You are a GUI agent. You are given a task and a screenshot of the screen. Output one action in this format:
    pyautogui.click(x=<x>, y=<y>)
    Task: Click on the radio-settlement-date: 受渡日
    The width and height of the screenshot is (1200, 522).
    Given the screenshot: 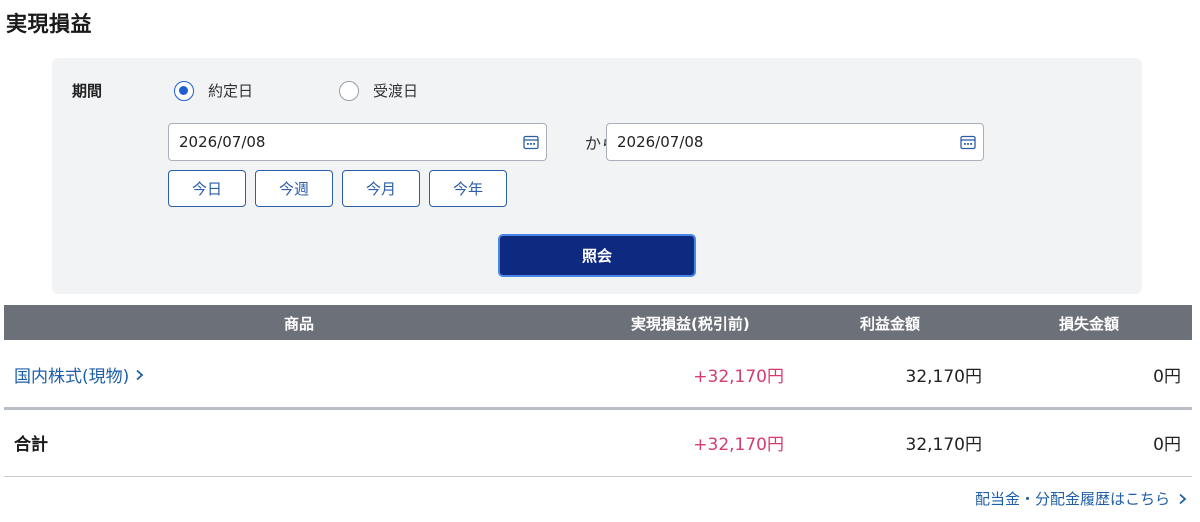 What is the action you would take?
    pyautogui.click(x=378, y=90)
    